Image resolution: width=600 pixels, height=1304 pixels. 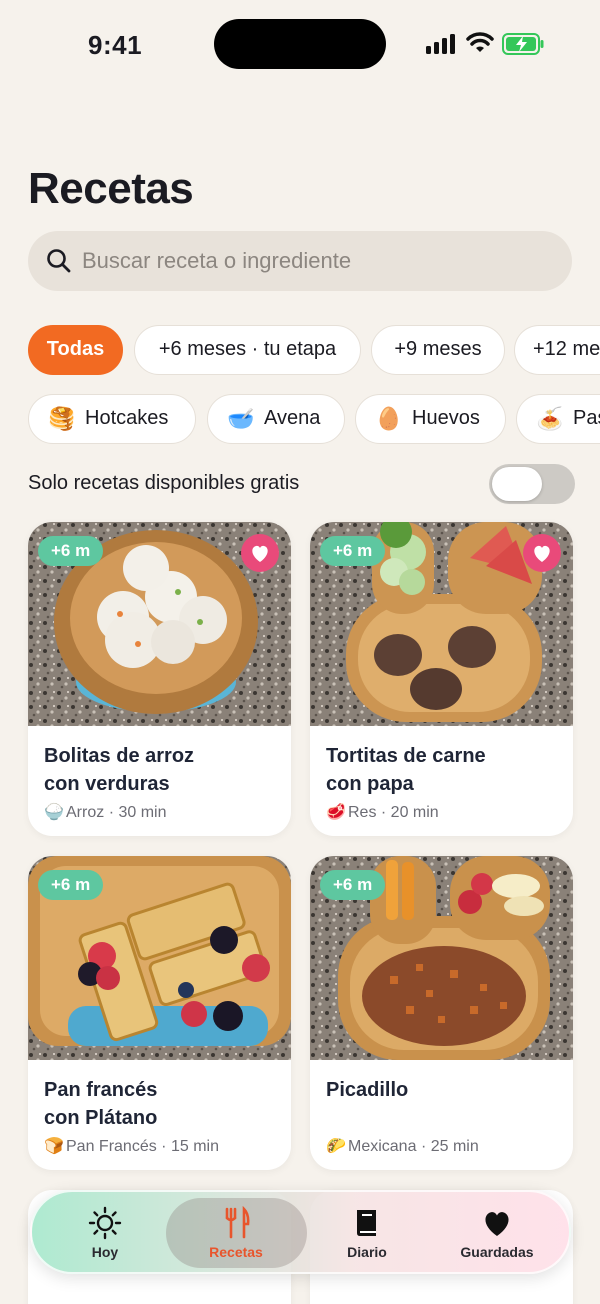 I want to click on nav-item-diario: Diario, so click(x=367, y=1232).